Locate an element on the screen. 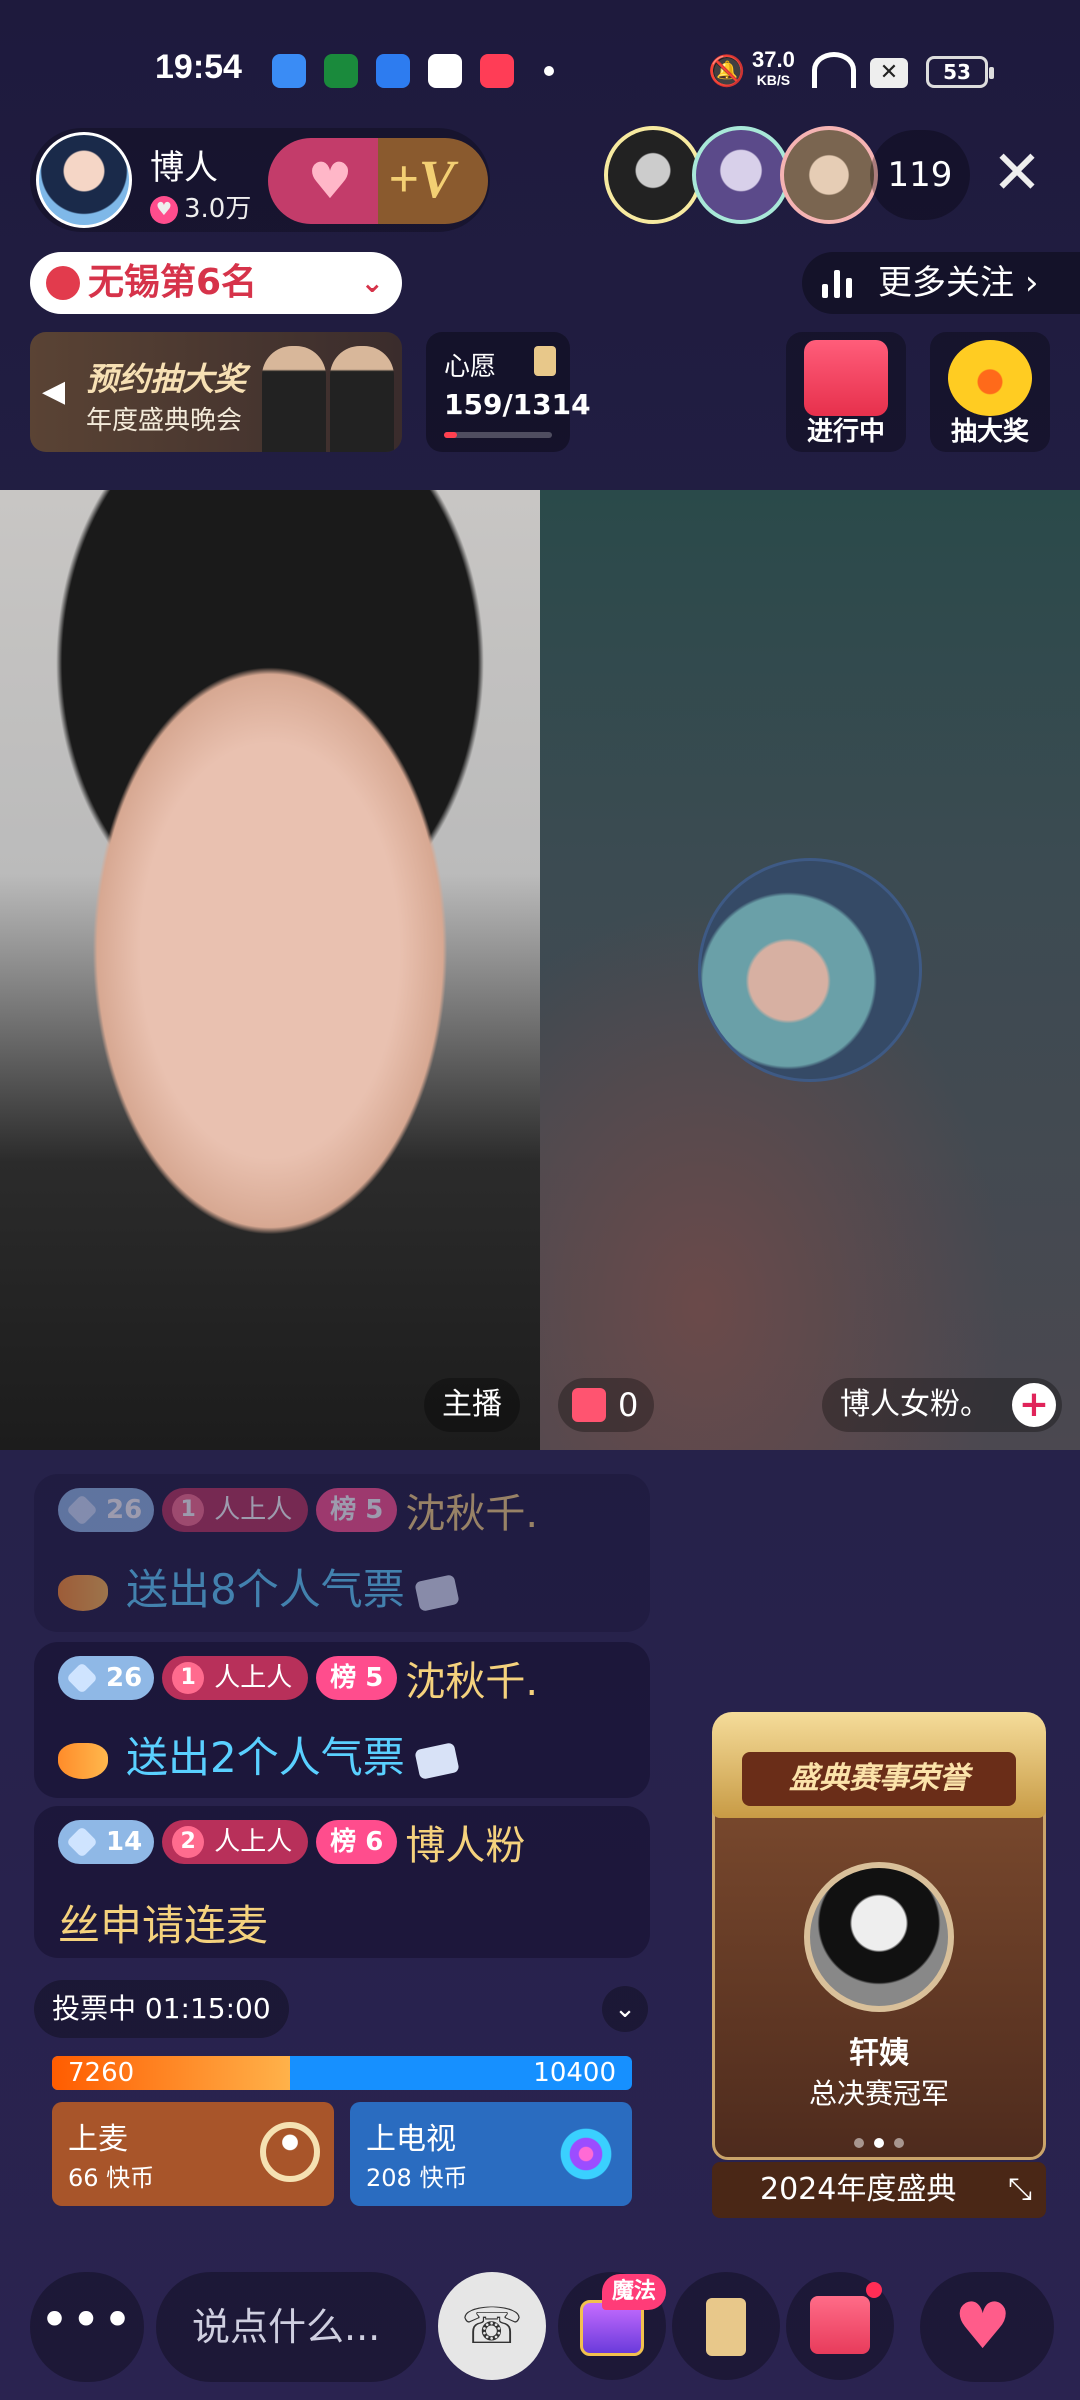  gift-counter: 0 is located at coordinates (606, 1405).